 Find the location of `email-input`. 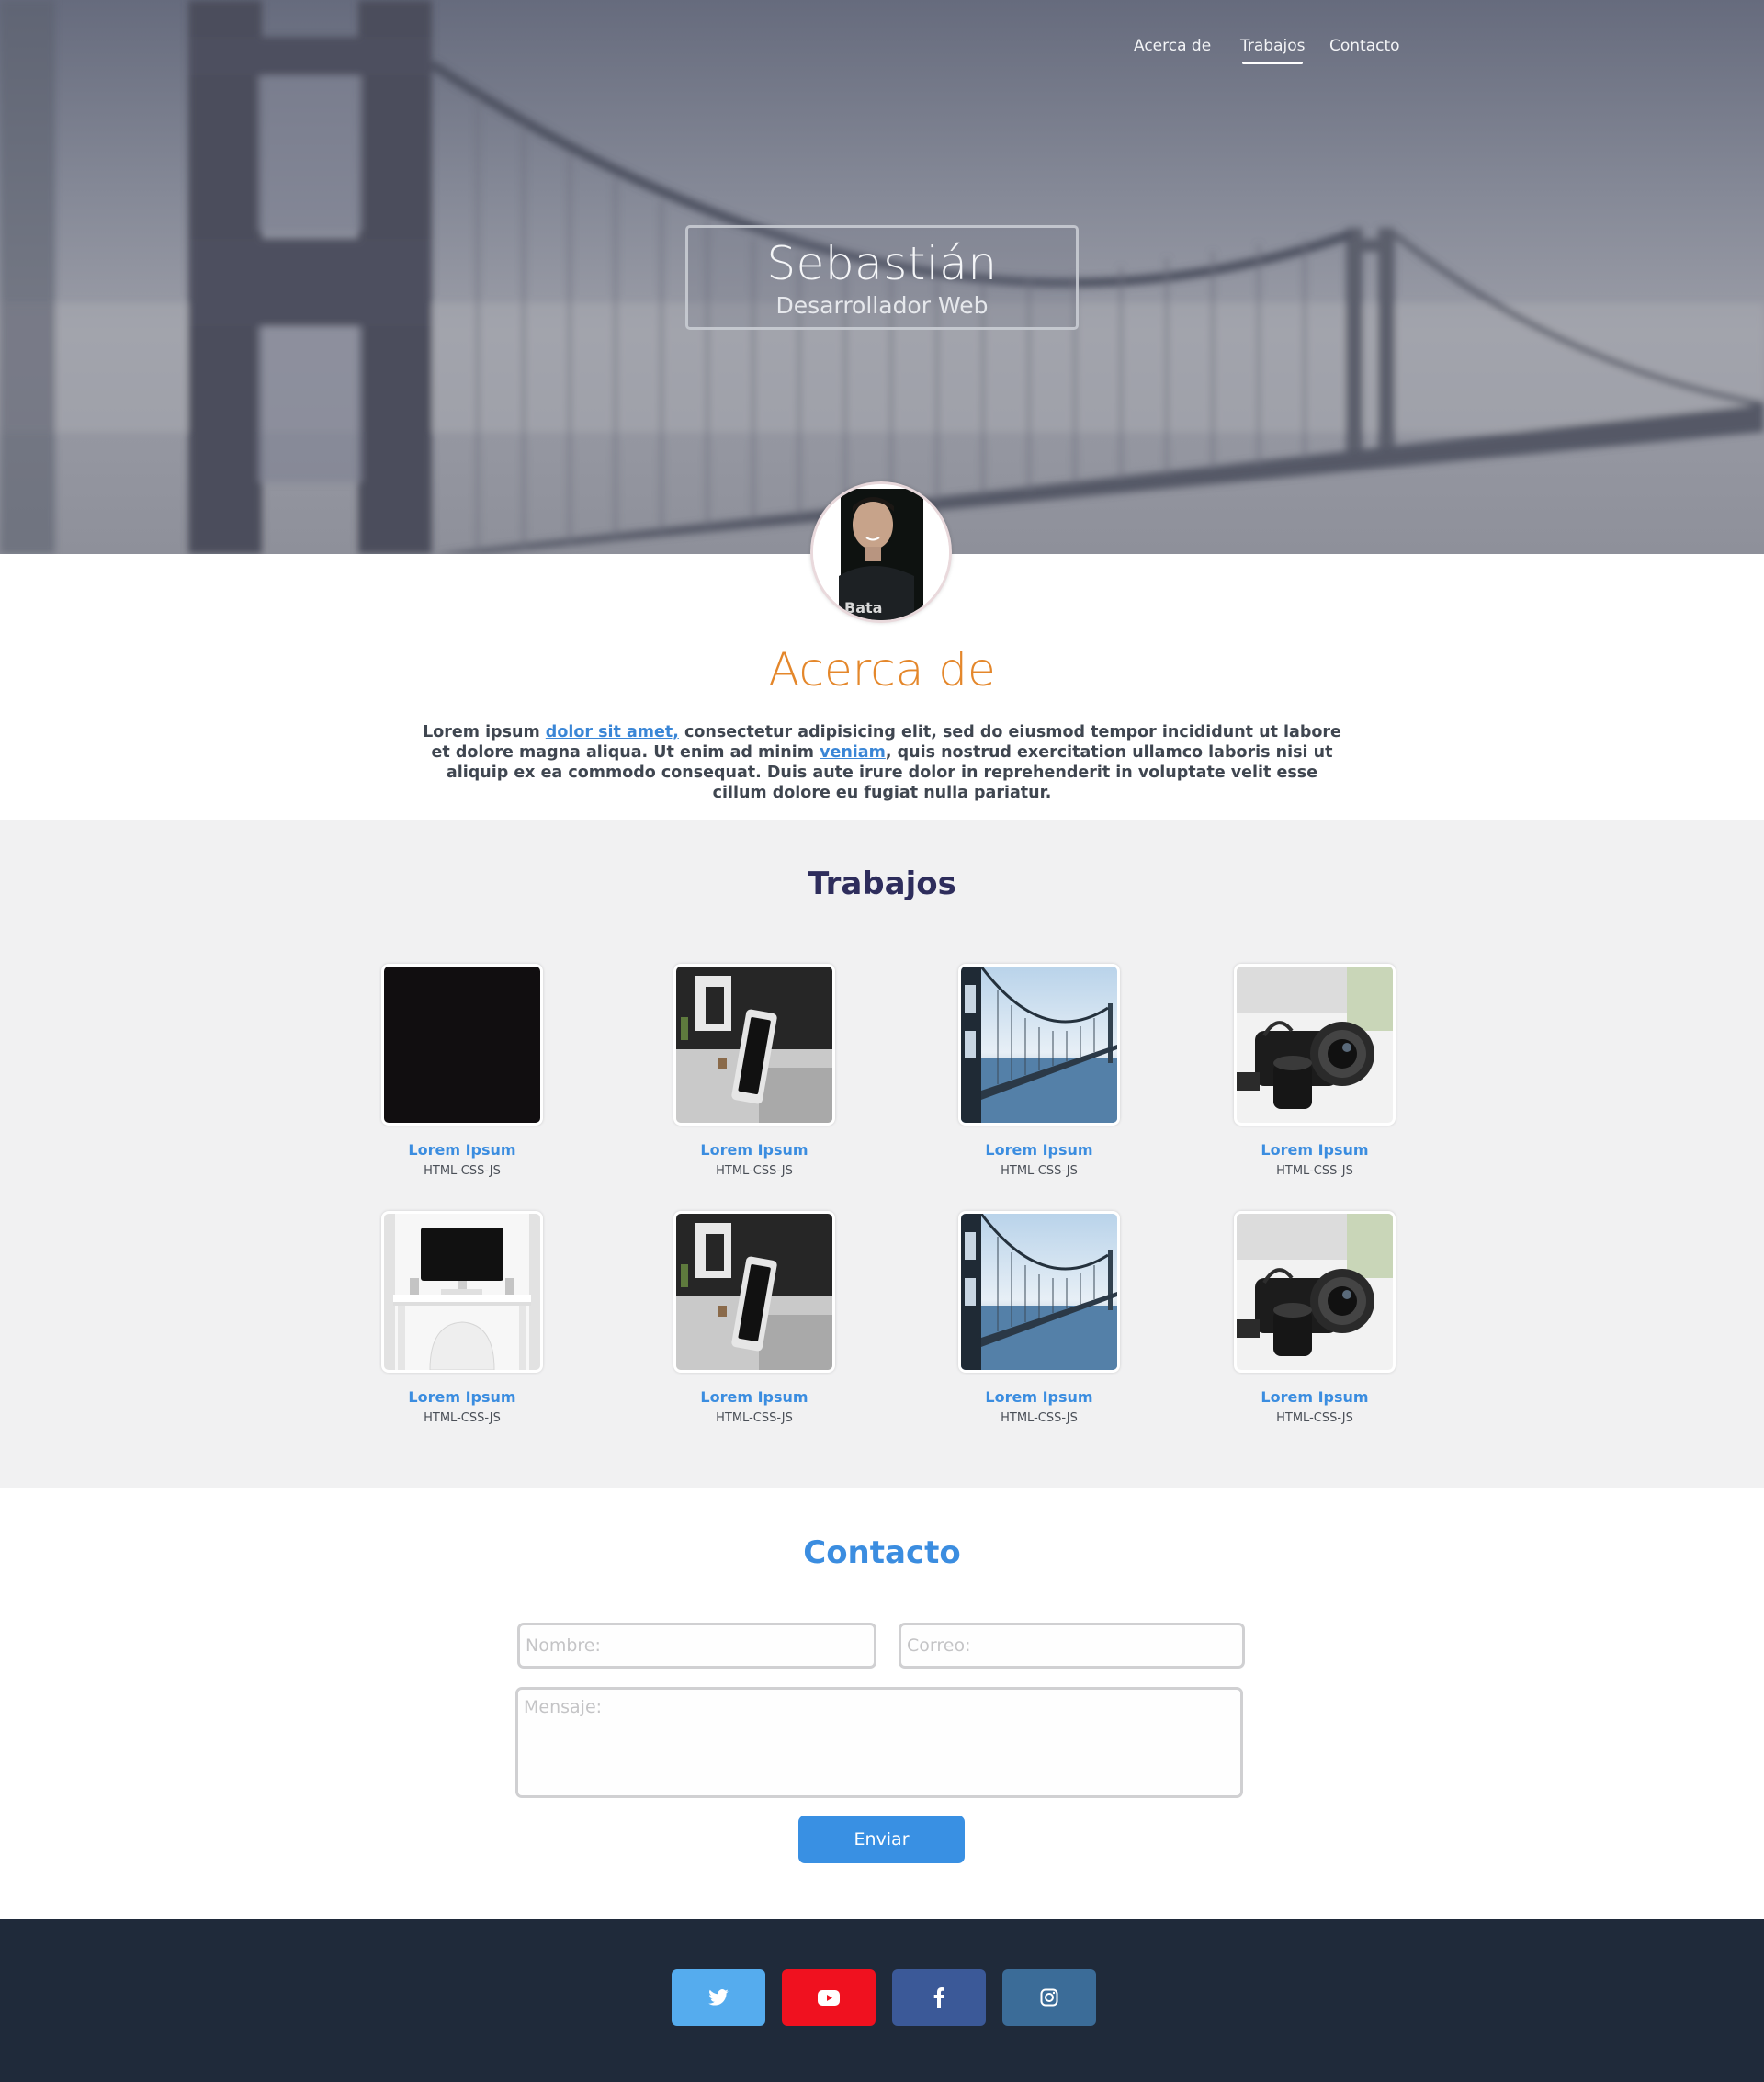

email-input is located at coordinates (1072, 1646).